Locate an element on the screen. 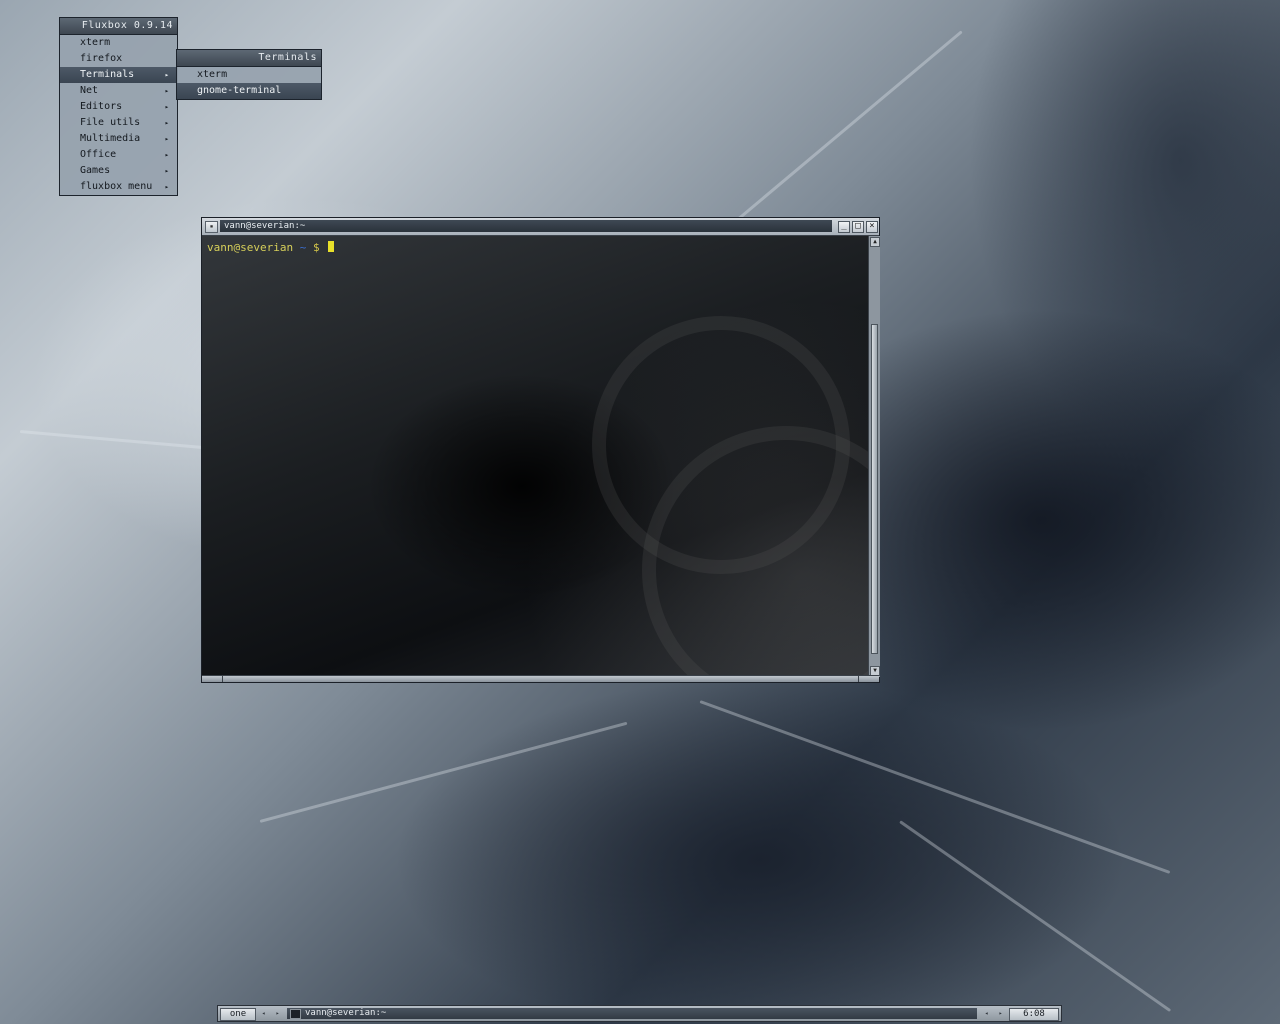 The width and height of the screenshot is (1280, 1024). close-button: × is located at coordinates (872, 227).